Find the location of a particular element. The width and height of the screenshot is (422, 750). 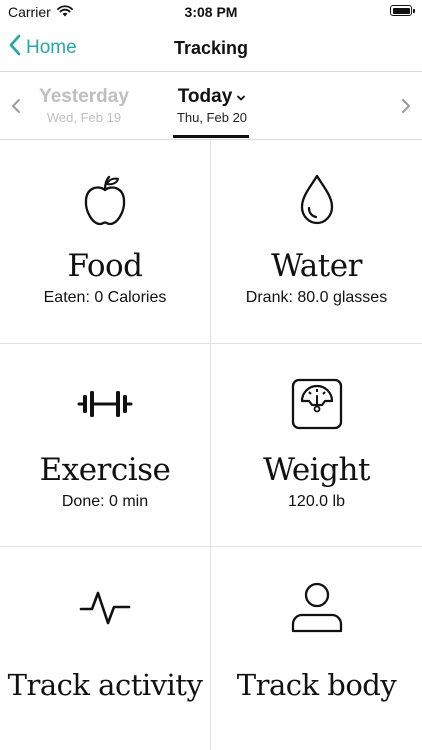

chevron-down-icon is located at coordinates (241, 97).